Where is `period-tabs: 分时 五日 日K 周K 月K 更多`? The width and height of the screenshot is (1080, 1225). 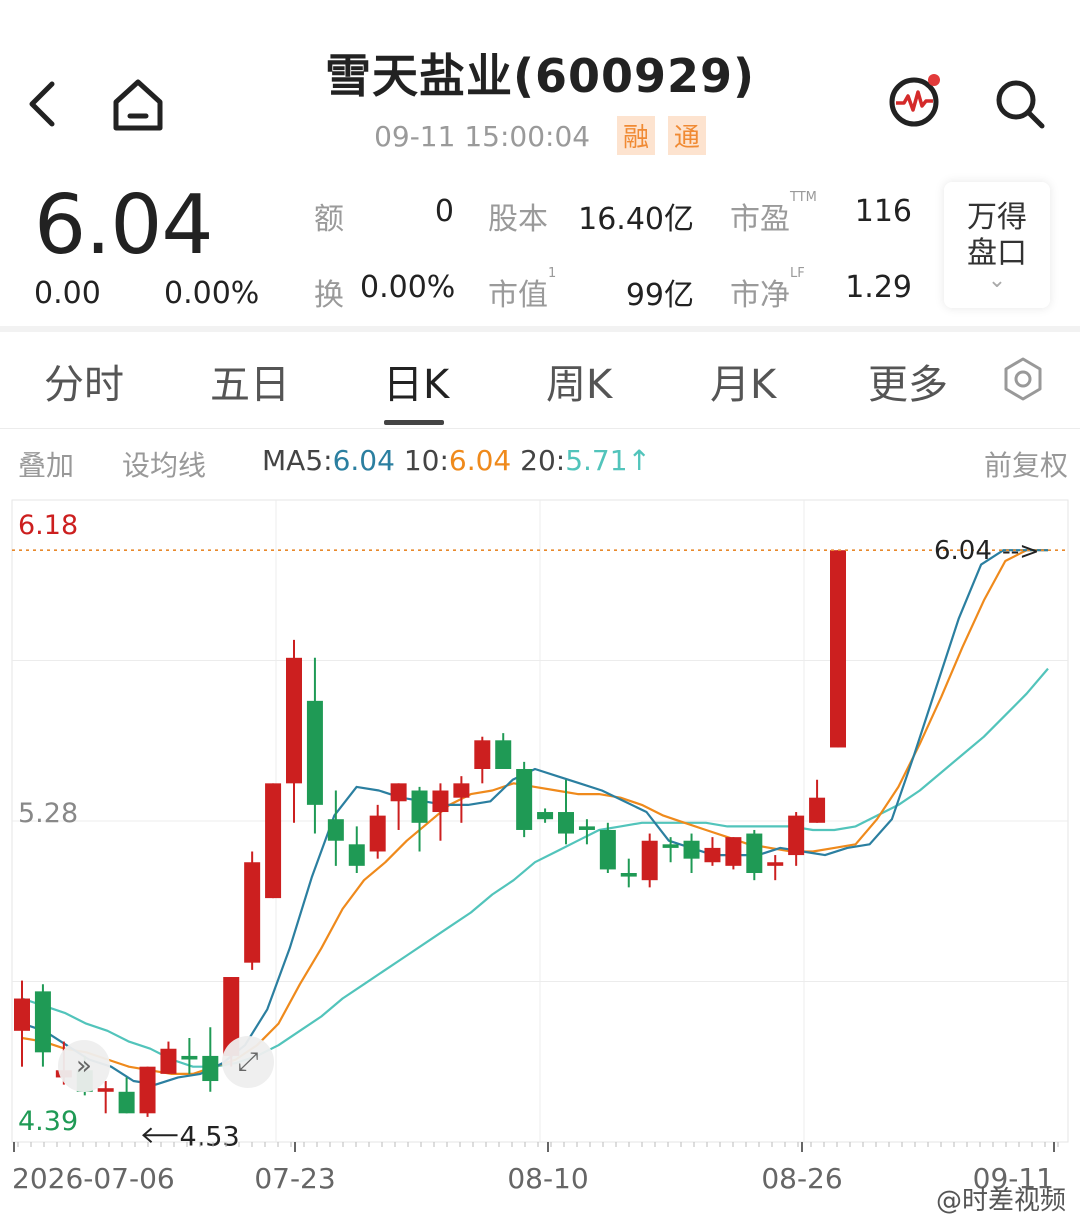 period-tabs: 分时 五日 日K 周K 月K 更多 is located at coordinates (540, 380).